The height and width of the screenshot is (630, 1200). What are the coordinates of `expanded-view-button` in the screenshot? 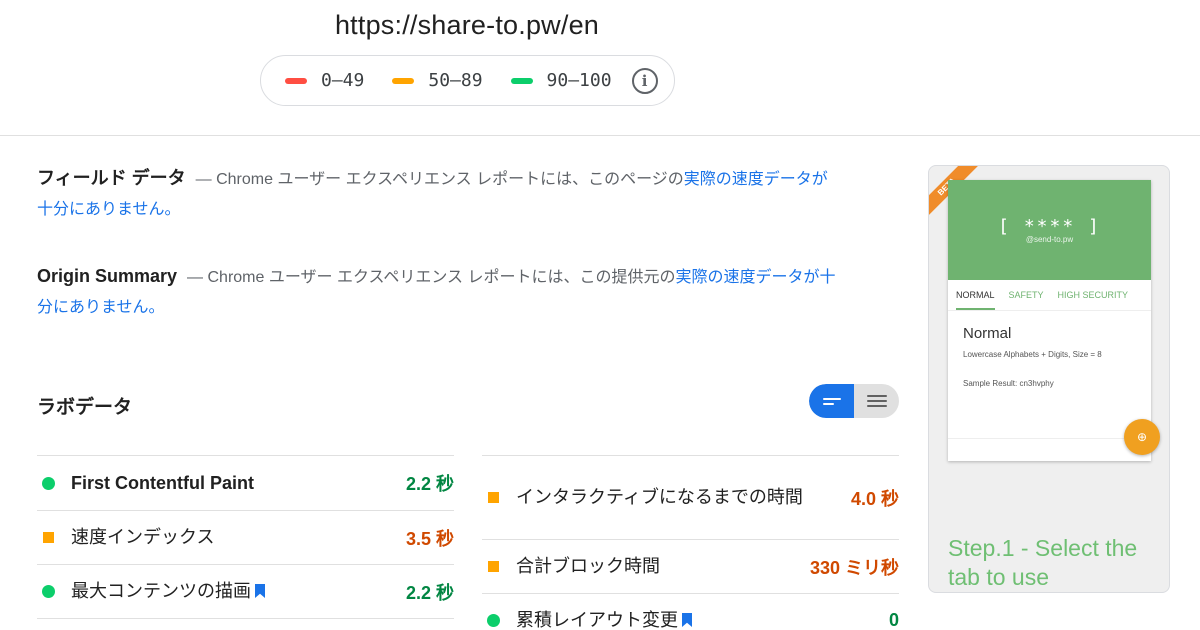 It's located at (876, 401).